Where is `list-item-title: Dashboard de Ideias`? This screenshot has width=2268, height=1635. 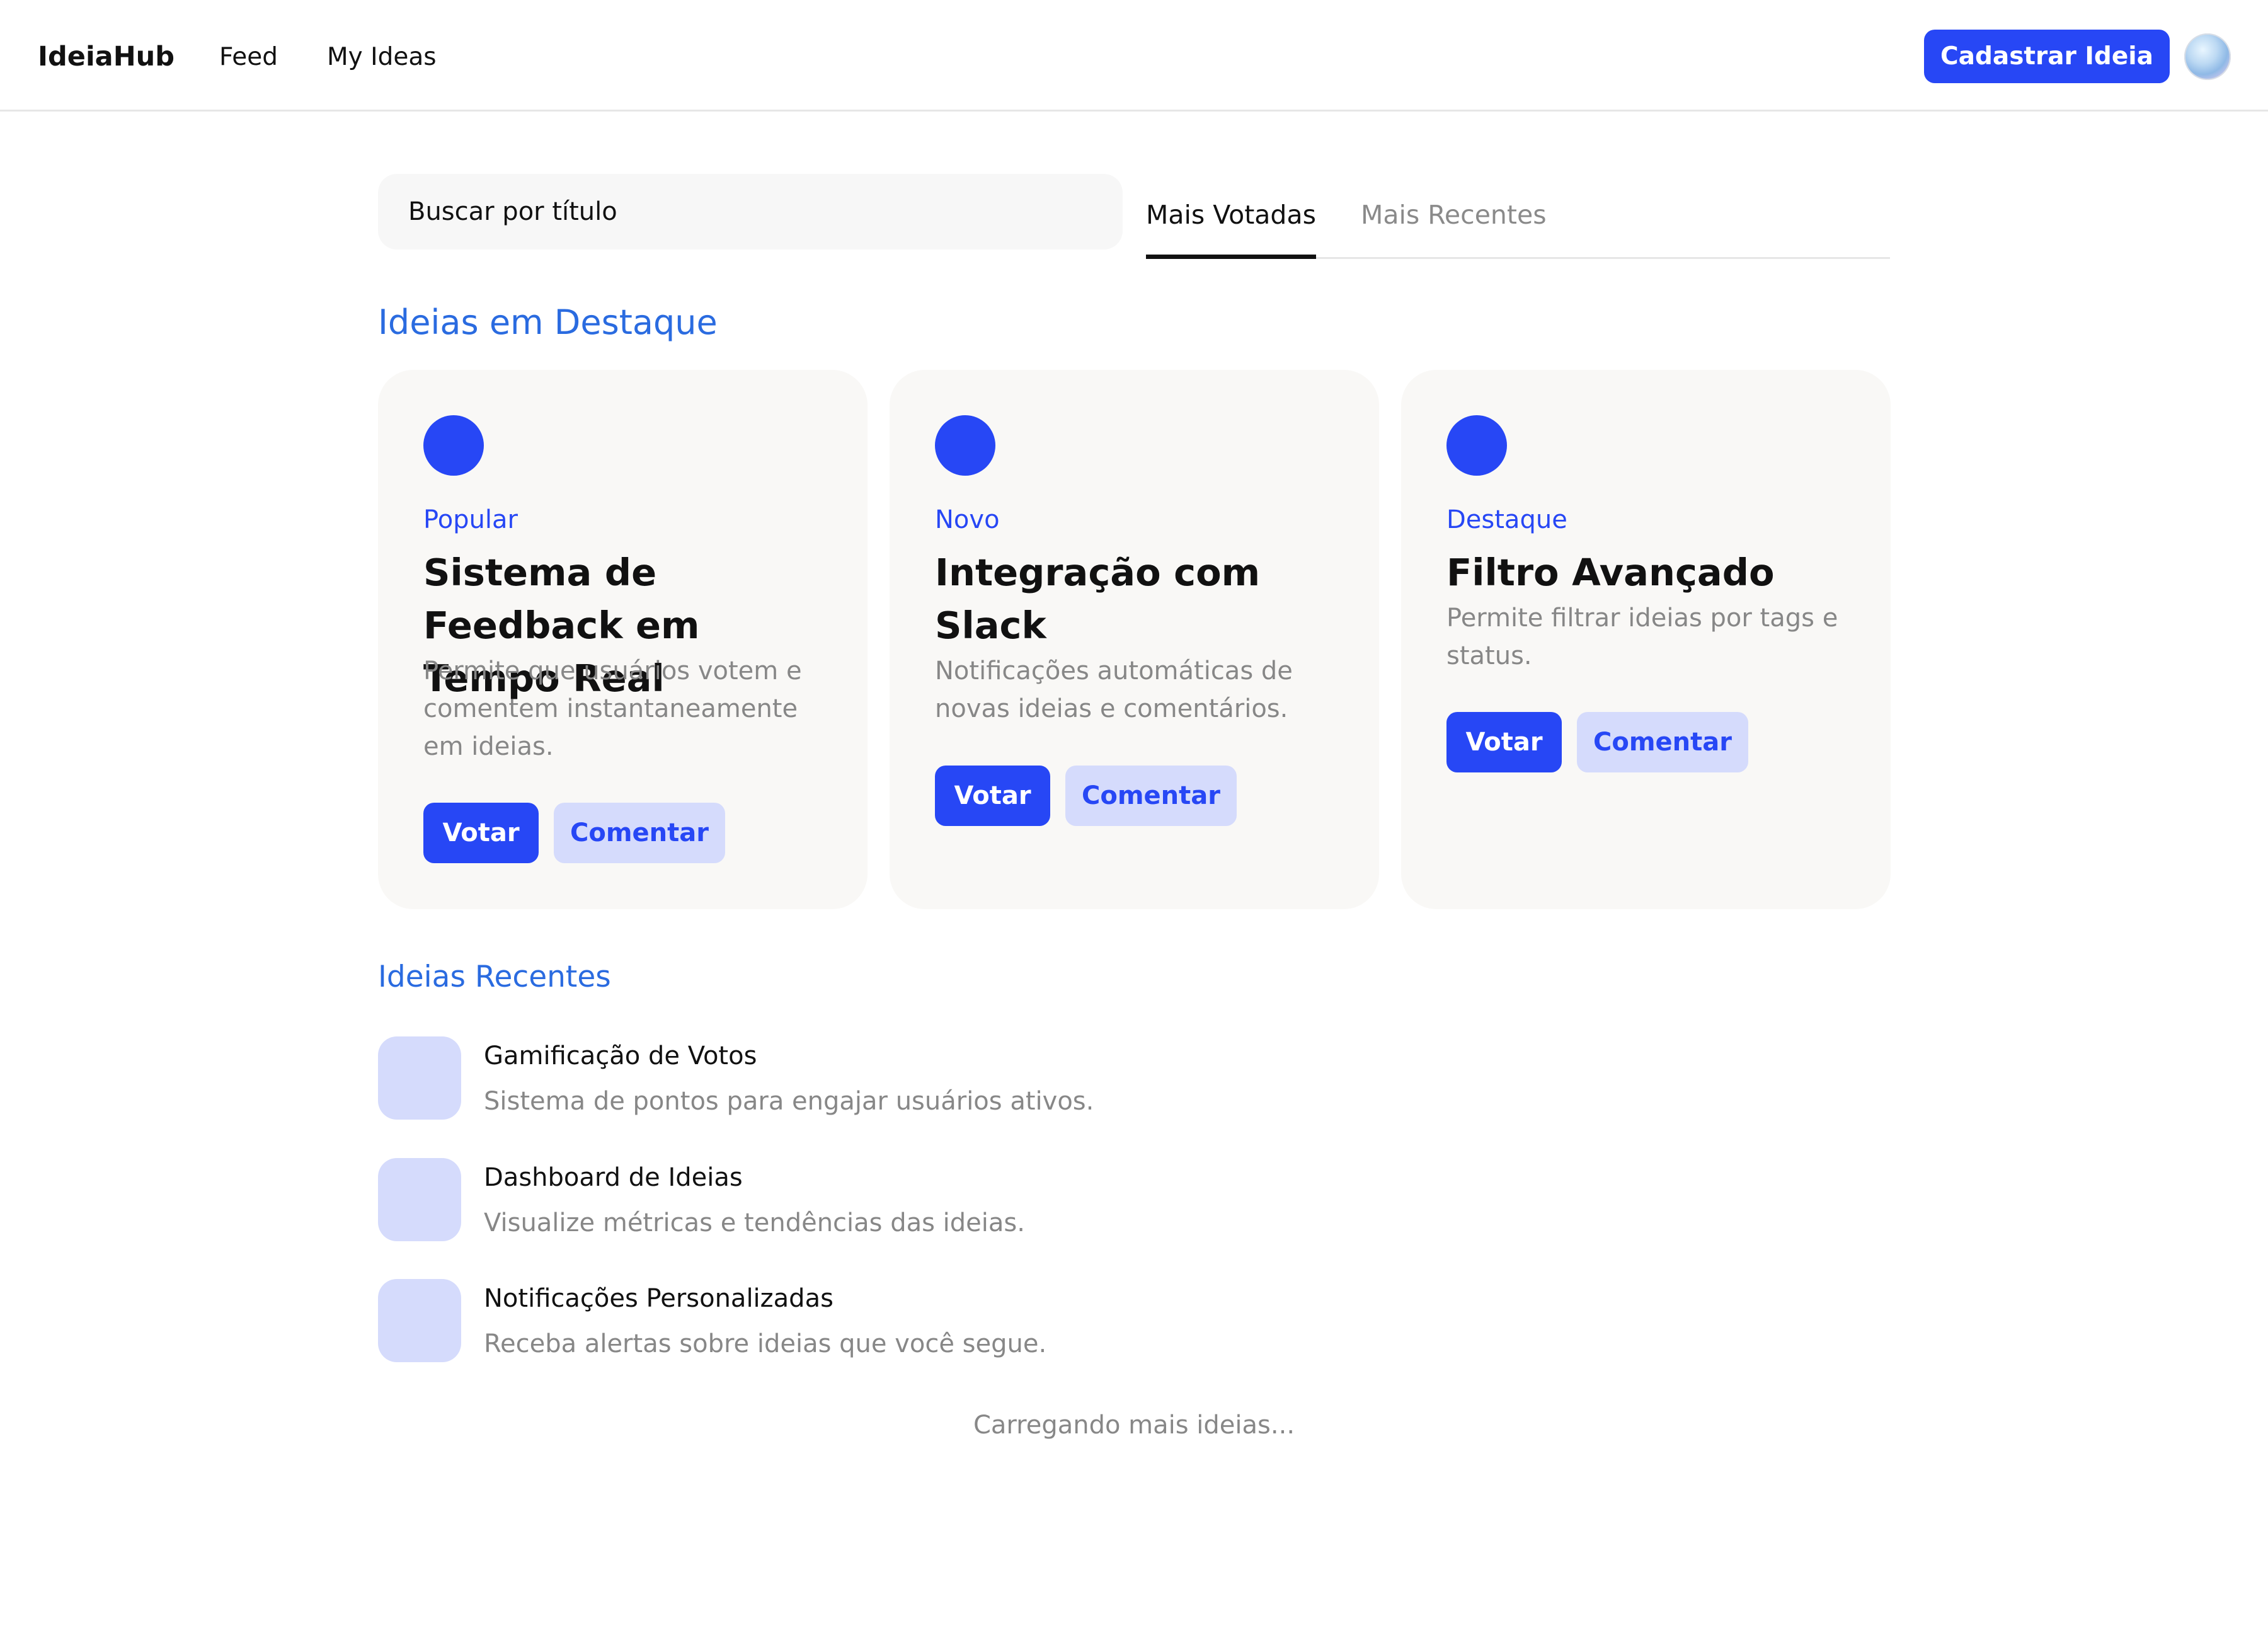 list-item-title: Dashboard de Ideias is located at coordinates (613, 1177).